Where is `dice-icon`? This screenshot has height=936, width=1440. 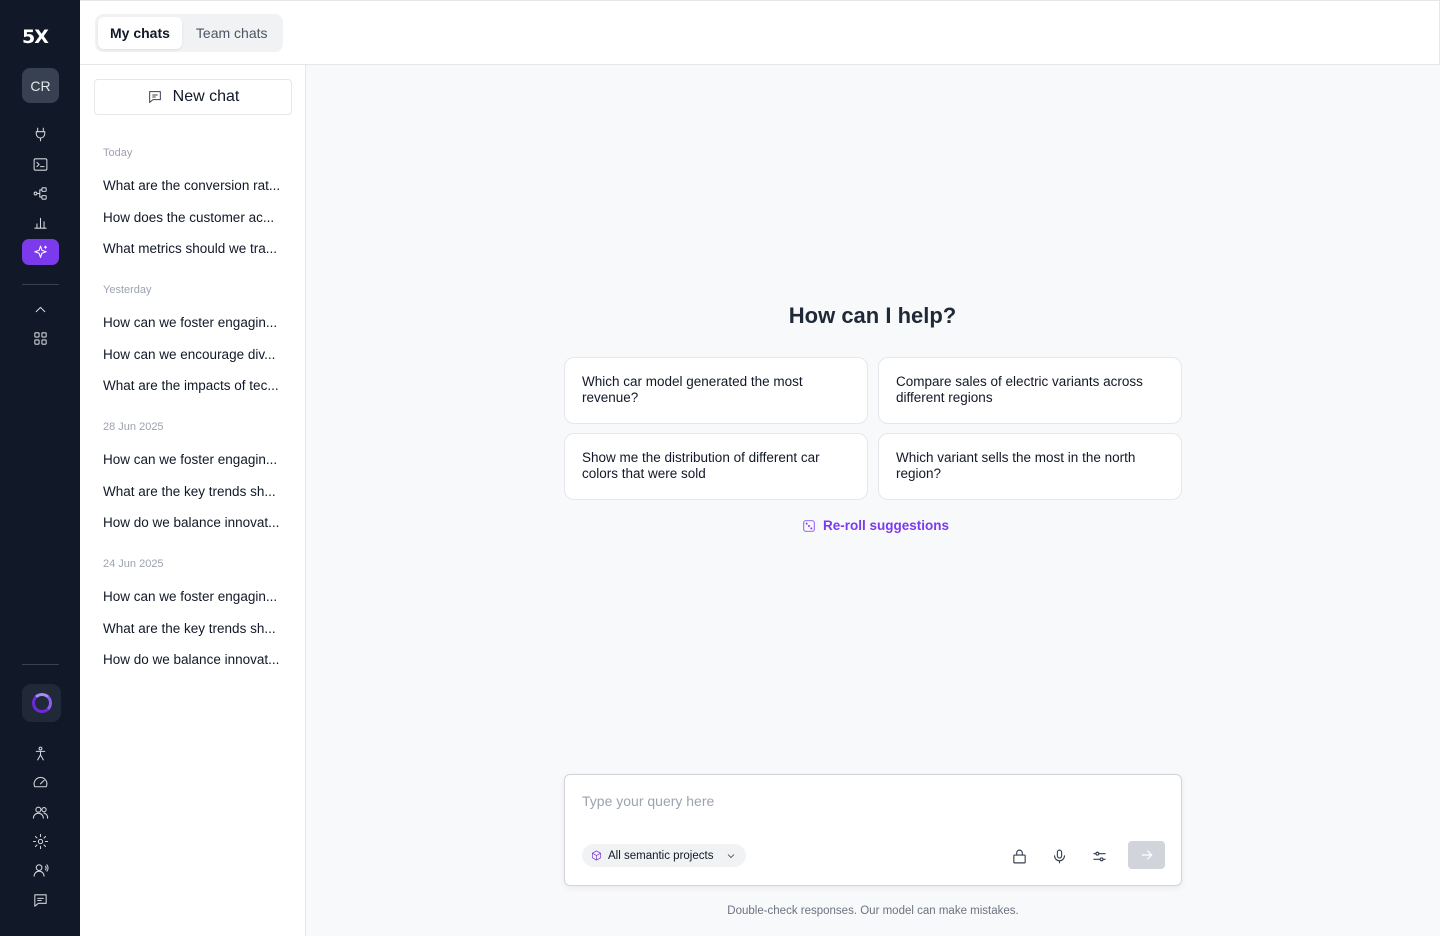
dice-icon is located at coordinates (809, 525).